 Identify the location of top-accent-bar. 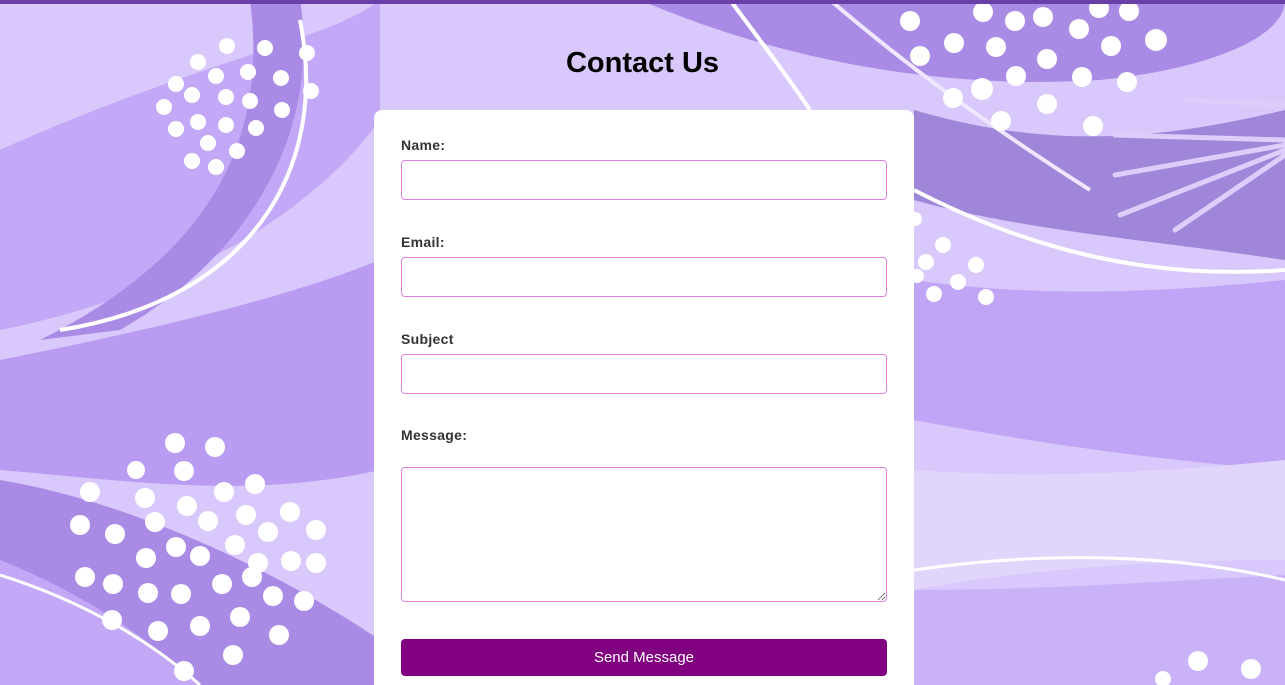
(642, 2).